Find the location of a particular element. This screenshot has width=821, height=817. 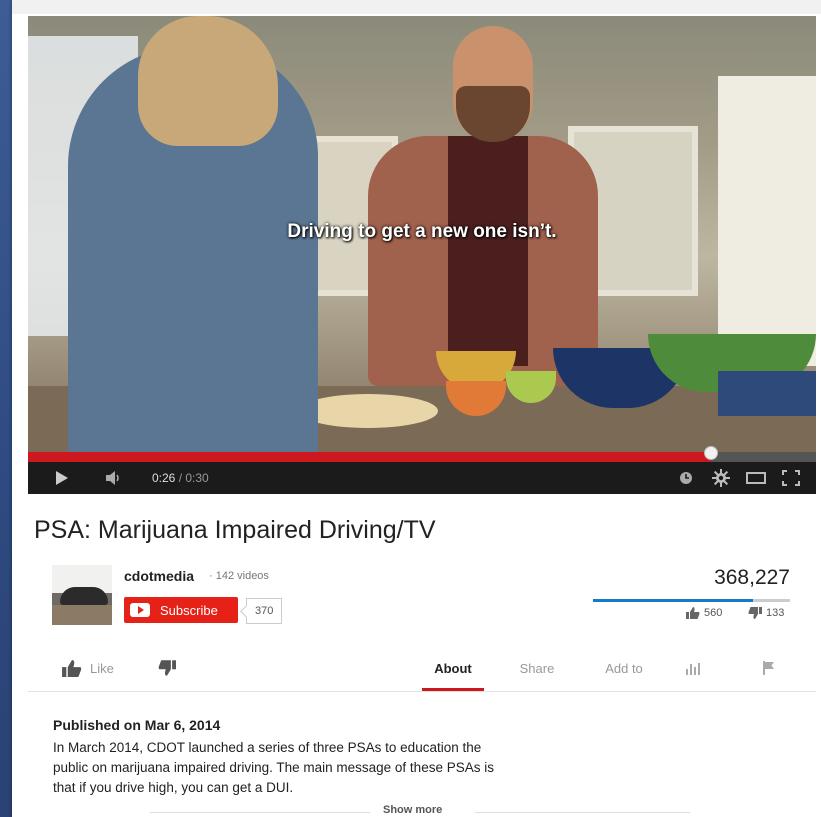

clock-icon is located at coordinates (686, 478).